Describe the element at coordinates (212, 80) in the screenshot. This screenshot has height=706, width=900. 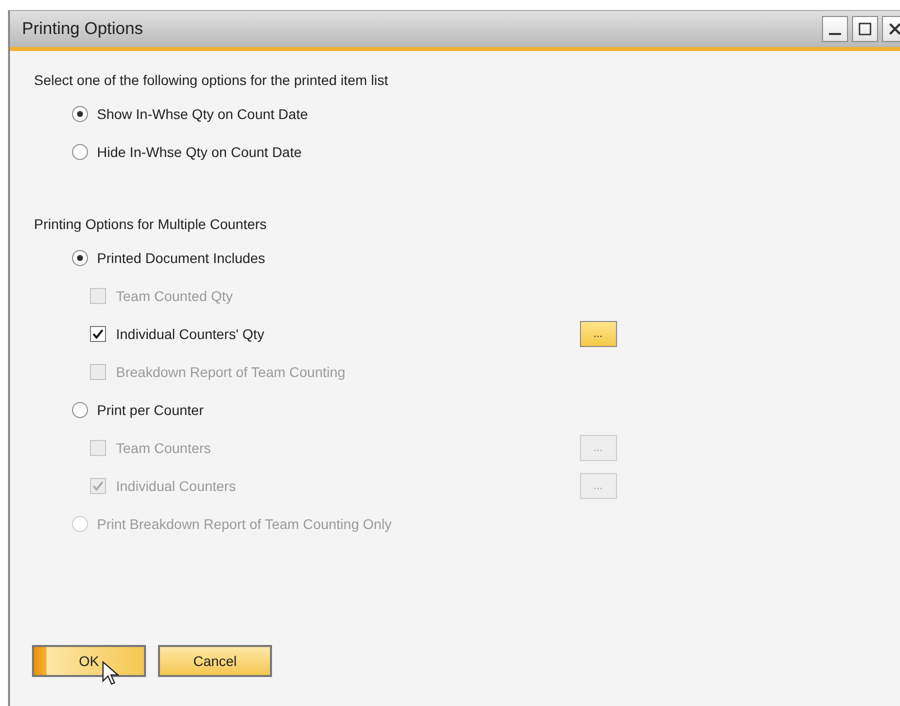
I see `section-heading: Select one of the following options for the printed item list` at that location.